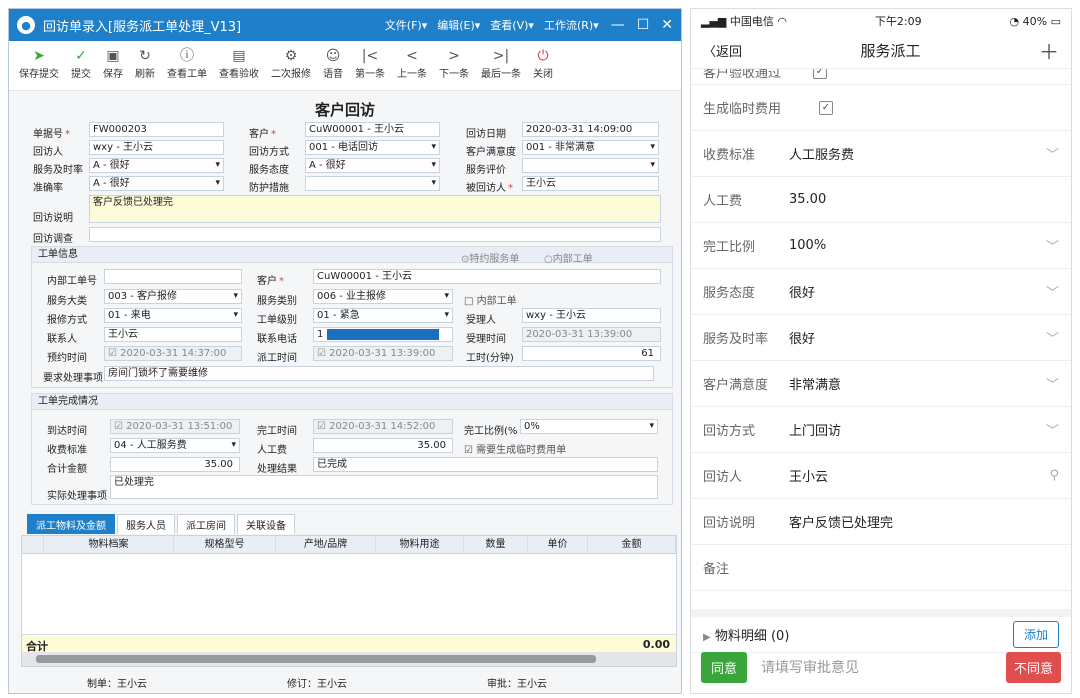 This screenshot has height=698, width=1080. What do you see at coordinates (782, 21) in the screenshot?
I see `wifi-icon: ◠` at bounding box center [782, 21].